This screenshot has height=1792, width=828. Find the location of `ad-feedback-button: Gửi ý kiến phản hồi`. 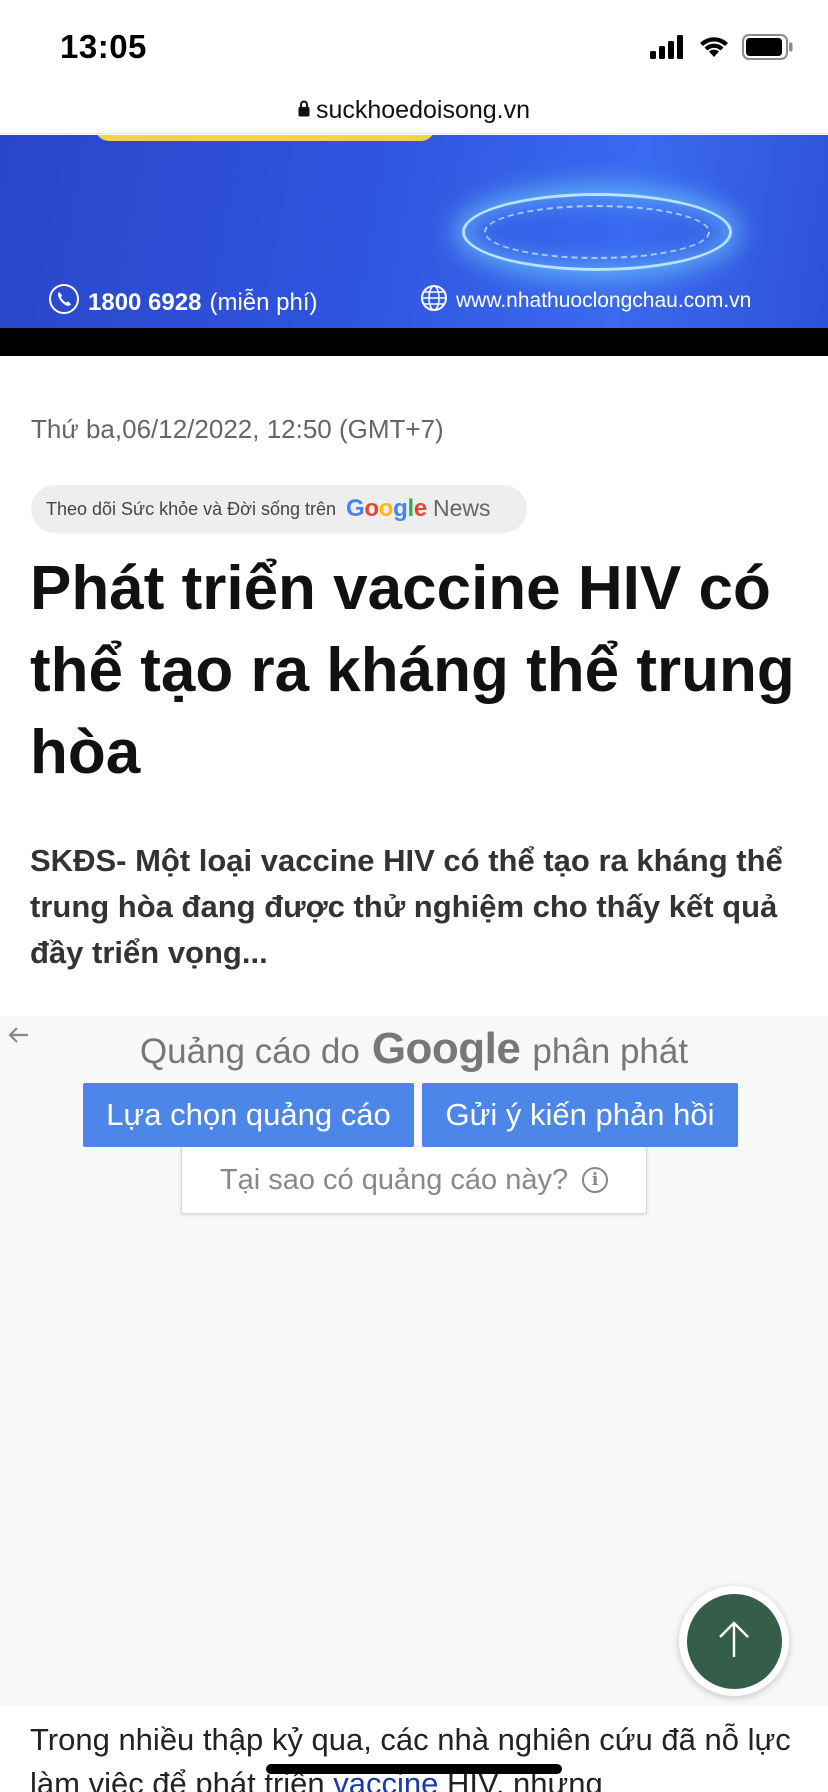

ad-feedback-button: Gửi ý kiến phản hồi is located at coordinates (580, 1115).